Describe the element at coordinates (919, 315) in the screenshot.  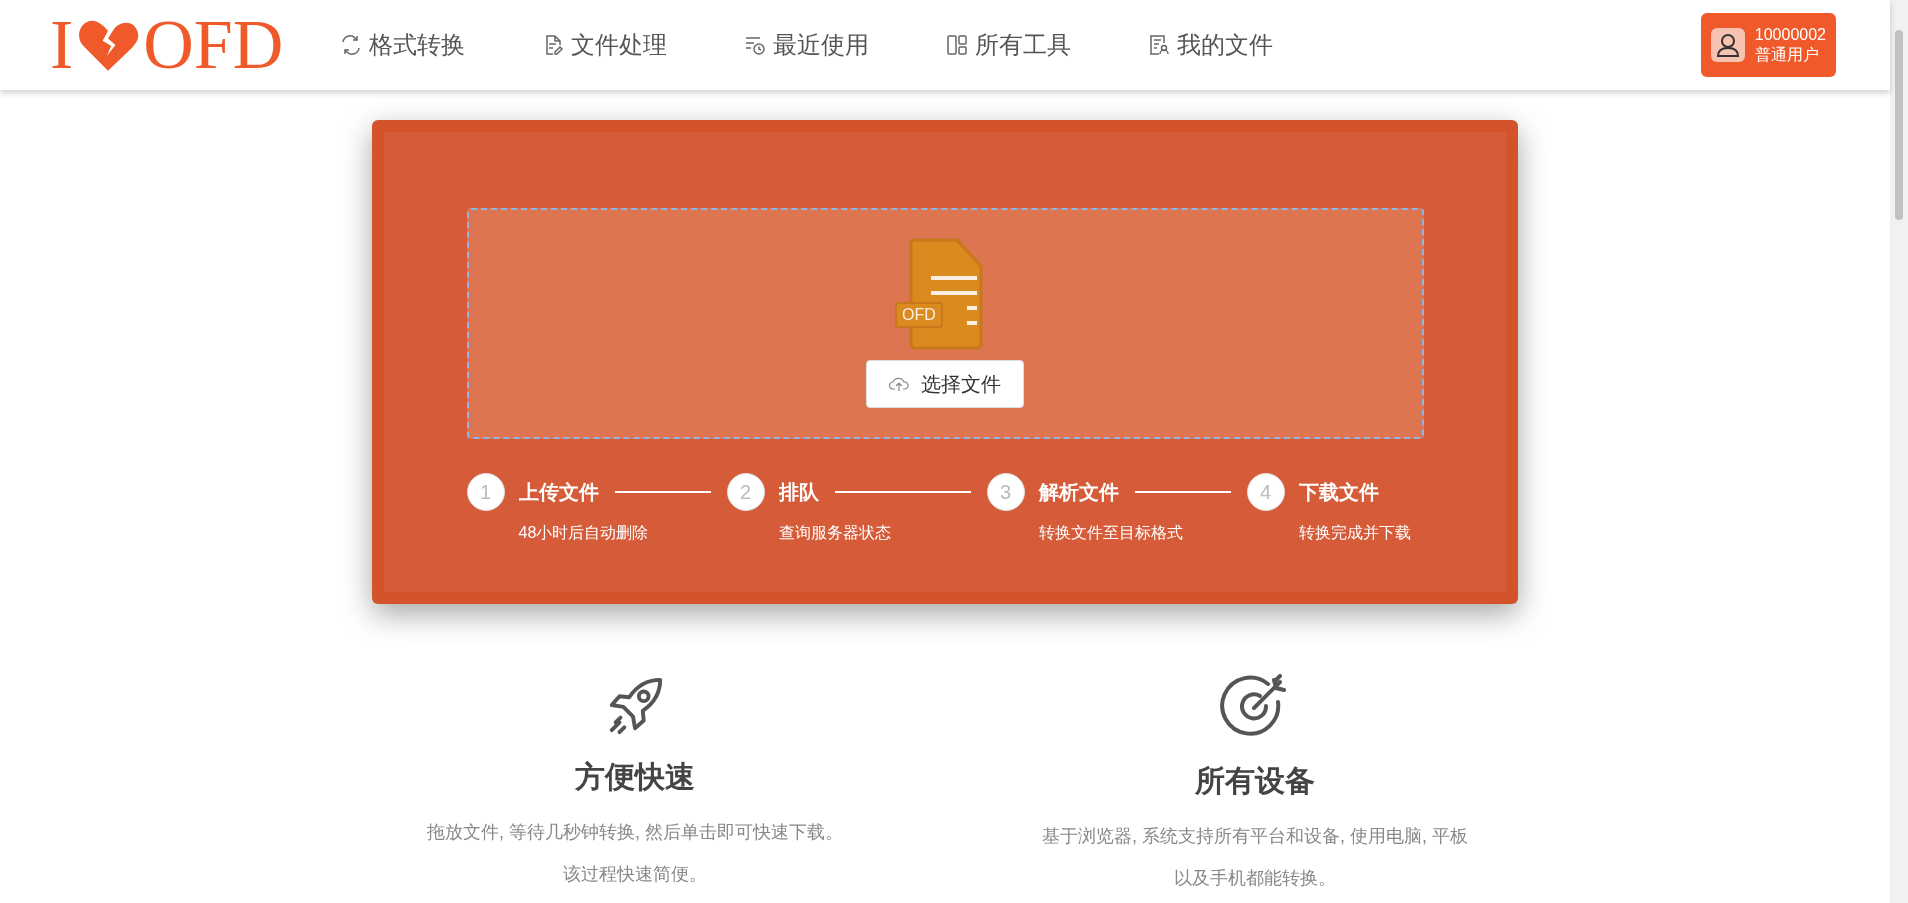
I see `ofd-badge: OFD` at that location.